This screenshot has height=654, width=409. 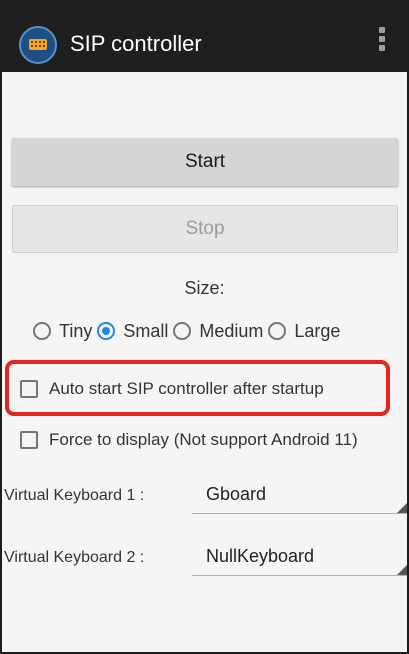 I want to click on auto-start-label: Auto start SIP controller after startup, so click(x=186, y=388).